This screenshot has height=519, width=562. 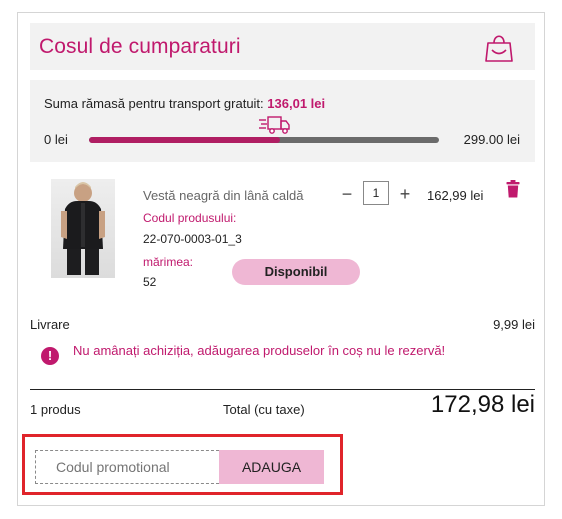 What do you see at coordinates (55, 409) in the screenshot?
I see `item-count: 1 produs` at bounding box center [55, 409].